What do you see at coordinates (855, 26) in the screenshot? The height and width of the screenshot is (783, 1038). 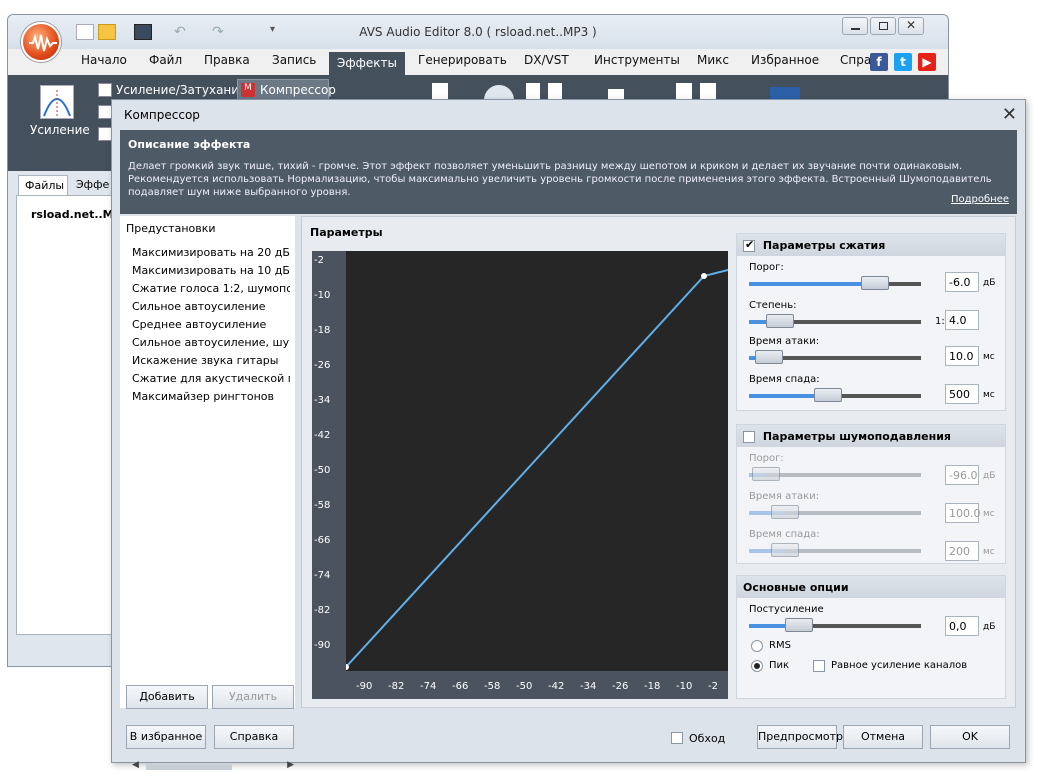 I see `minimize-button` at bounding box center [855, 26].